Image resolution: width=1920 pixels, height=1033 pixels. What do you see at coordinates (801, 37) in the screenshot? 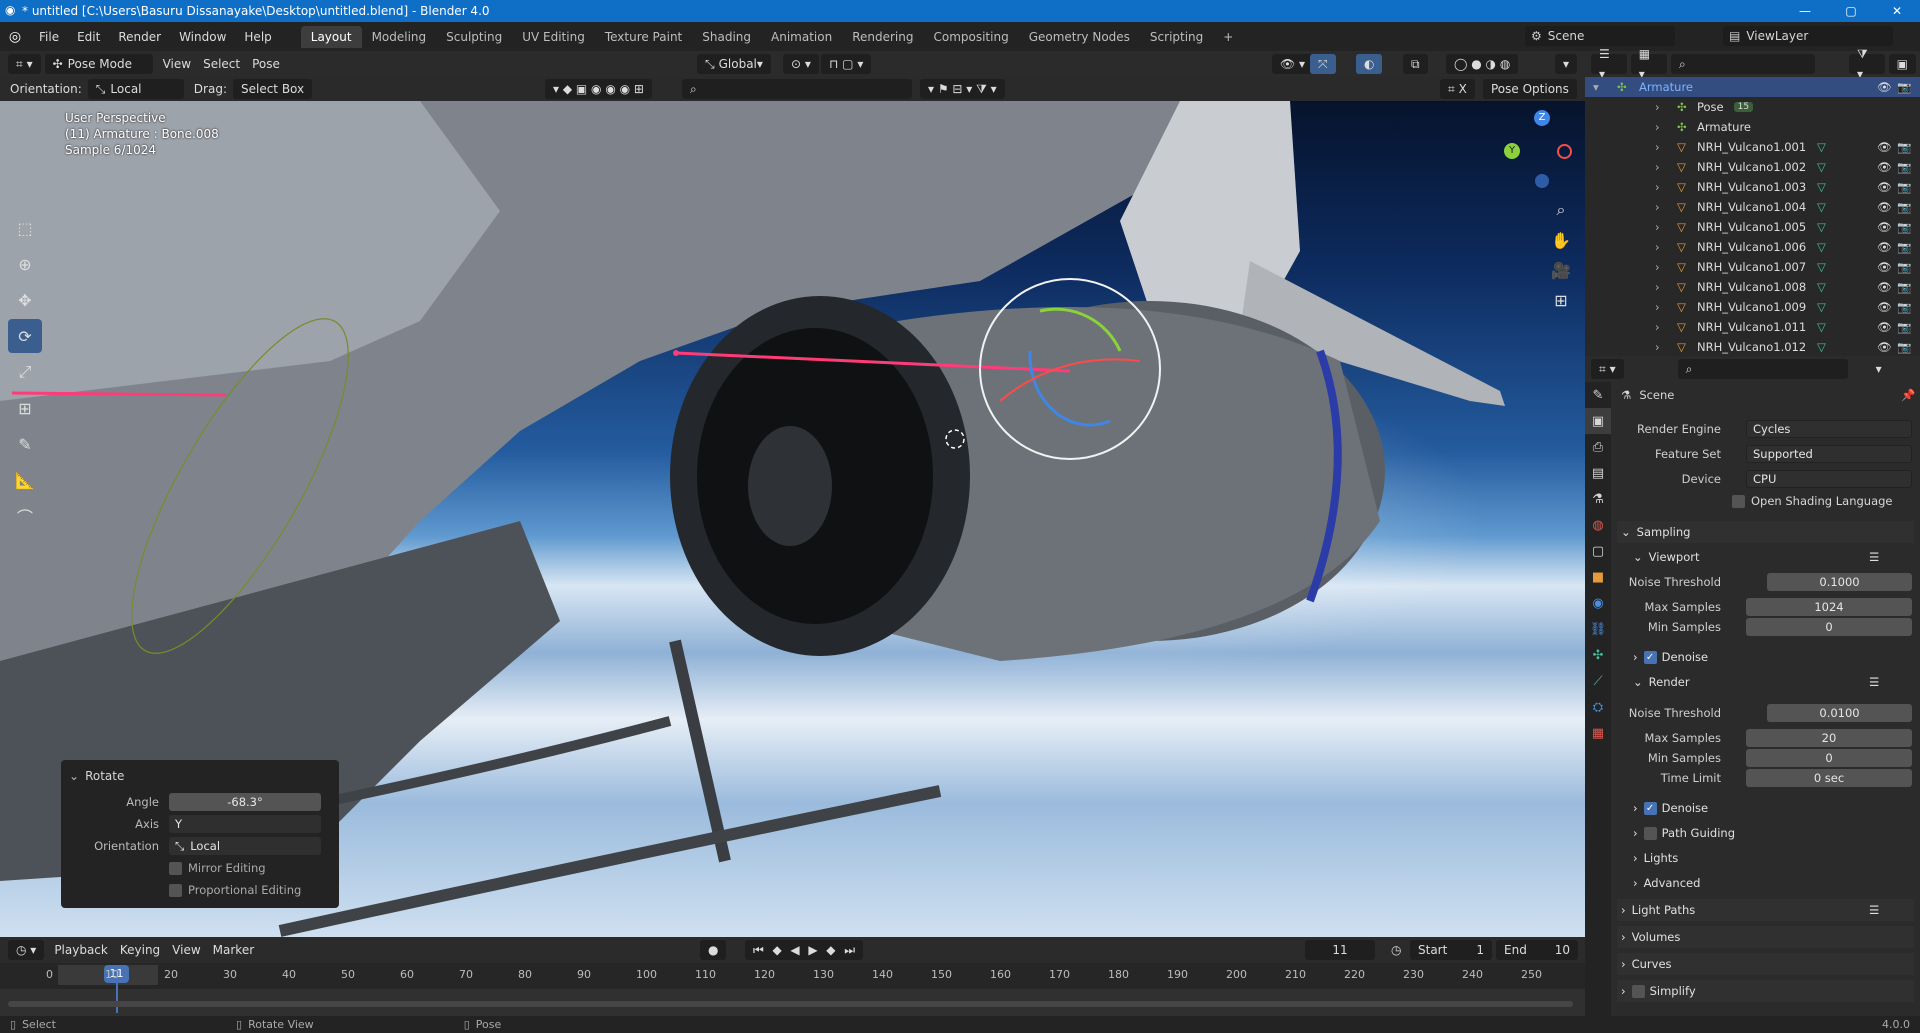
I see `tab-animation: Animation` at bounding box center [801, 37].